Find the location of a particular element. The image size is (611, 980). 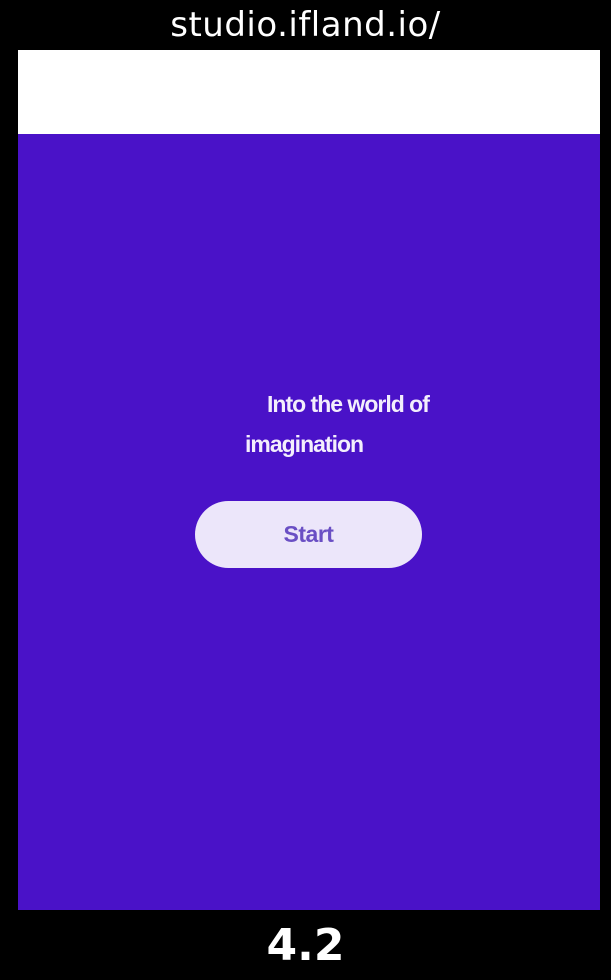

tagline-line-1: Into the world of is located at coordinates (348, 404).